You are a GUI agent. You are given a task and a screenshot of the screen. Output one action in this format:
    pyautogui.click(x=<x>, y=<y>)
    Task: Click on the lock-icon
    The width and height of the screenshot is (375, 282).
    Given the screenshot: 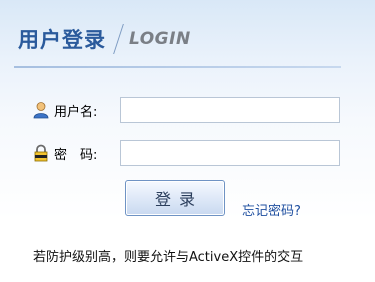 What is the action you would take?
    pyautogui.click(x=41, y=153)
    